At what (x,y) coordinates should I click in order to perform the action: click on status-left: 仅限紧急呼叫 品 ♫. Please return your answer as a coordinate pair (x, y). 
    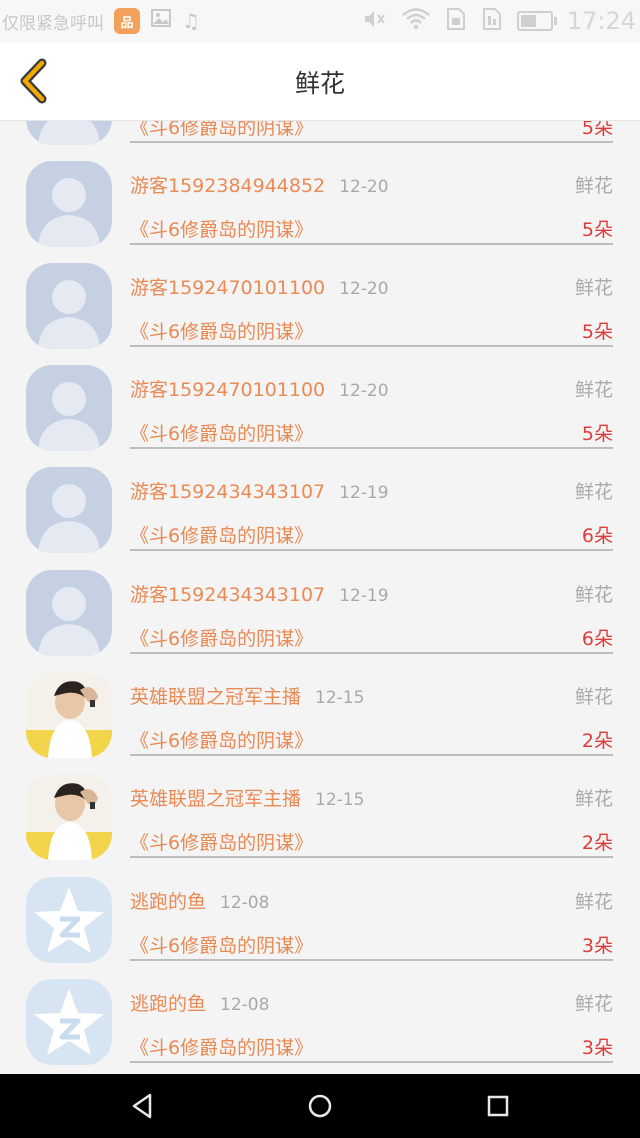
    Looking at the image, I should click on (101, 21).